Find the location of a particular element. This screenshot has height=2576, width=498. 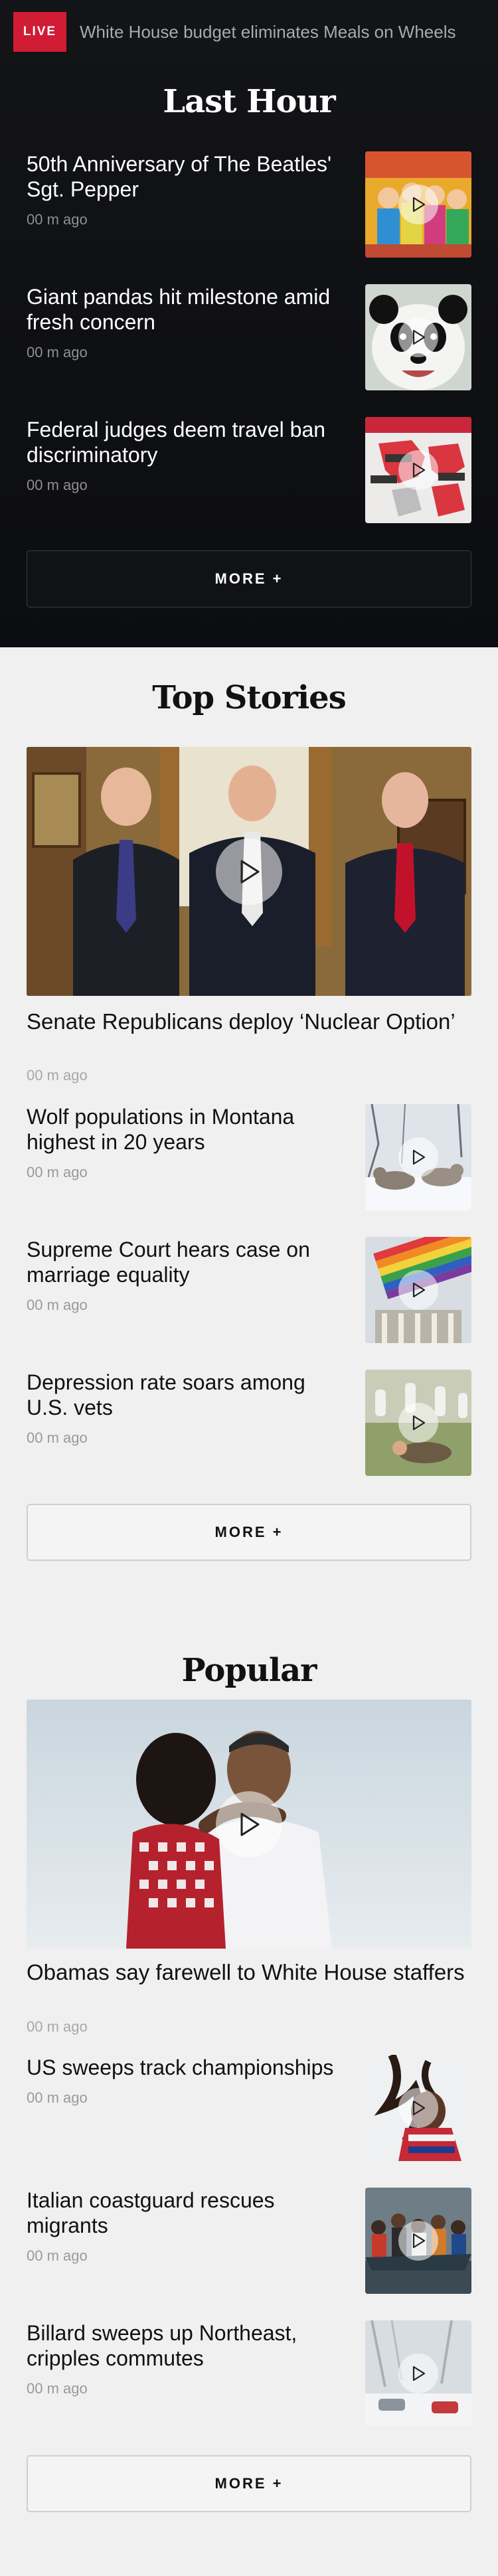

popular-hero-image is located at coordinates (249, 1824).